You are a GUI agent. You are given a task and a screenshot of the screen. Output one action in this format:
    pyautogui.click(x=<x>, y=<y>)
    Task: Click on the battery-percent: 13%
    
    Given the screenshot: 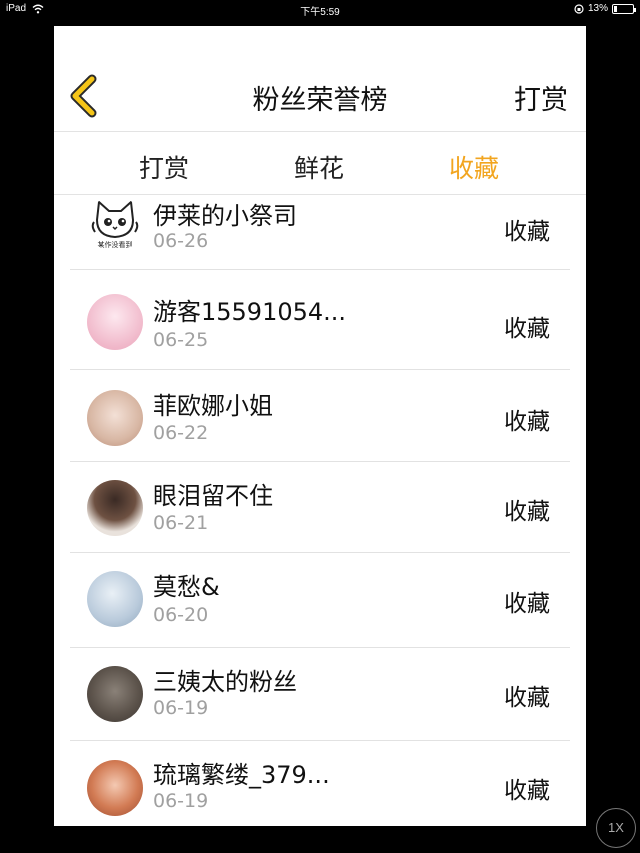 What is the action you would take?
    pyautogui.click(x=597, y=8)
    